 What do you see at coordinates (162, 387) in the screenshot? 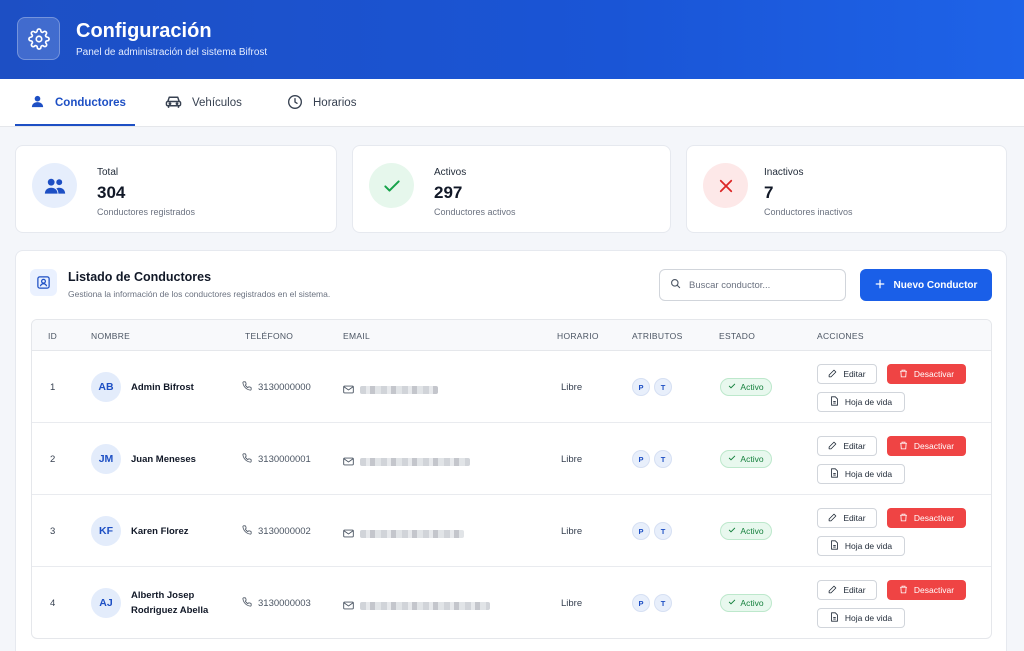
I see `driver-name: Admin Bifrost` at bounding box center [162, 387].